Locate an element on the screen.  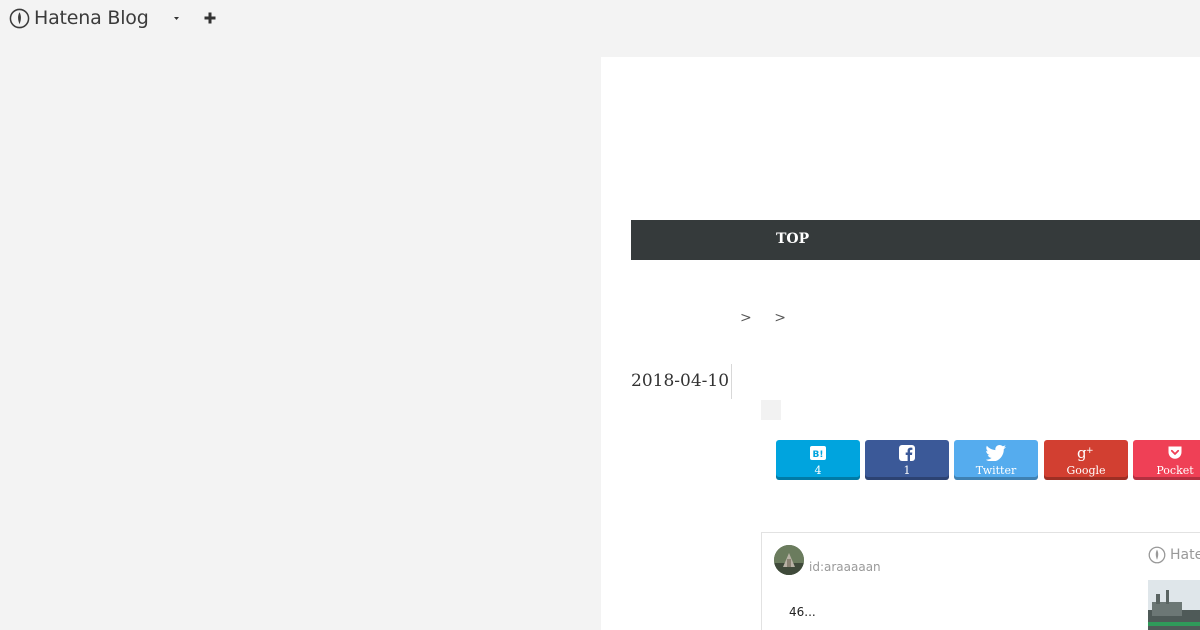
twitter-share-label: Twitter is located at coordinates (996, 470).